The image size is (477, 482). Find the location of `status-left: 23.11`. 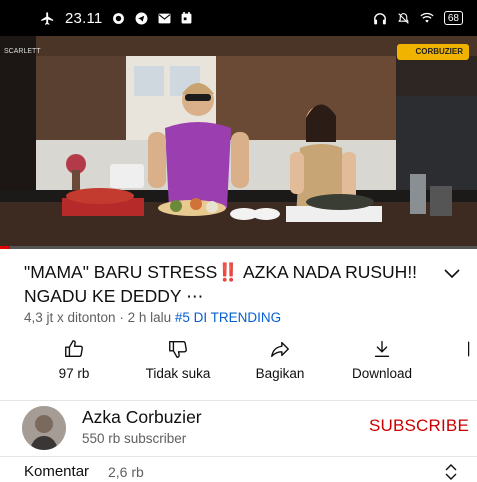

status-left: 23.11 is located at coordinates (116, 18).